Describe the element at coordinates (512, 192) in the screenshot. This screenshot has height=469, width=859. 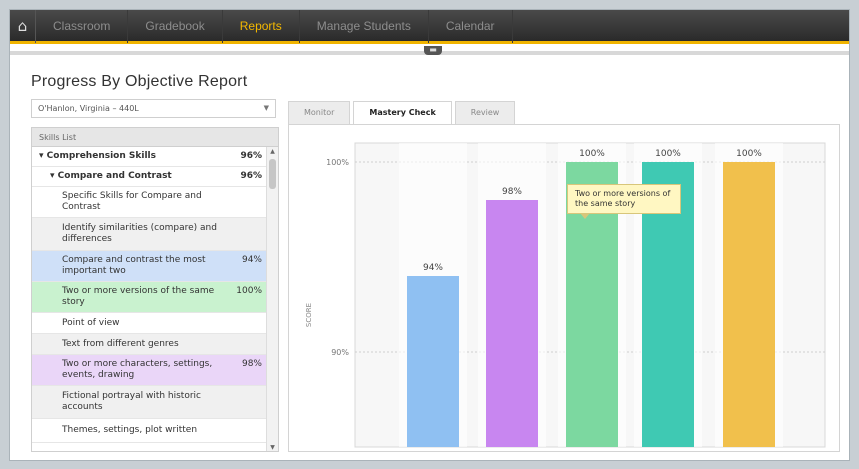
I see `bar-value-label: 98%` at that location.